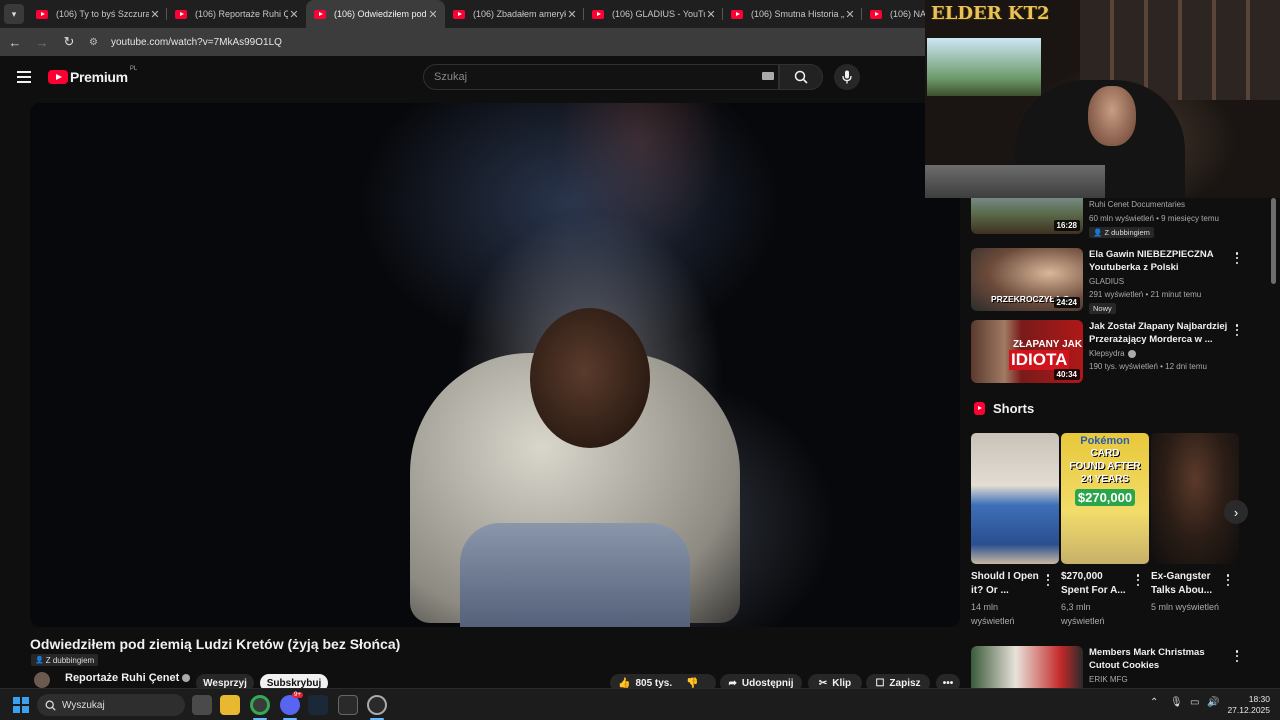  I want to click on tab-search-chevron-icon: ▾, so click(14, 14).